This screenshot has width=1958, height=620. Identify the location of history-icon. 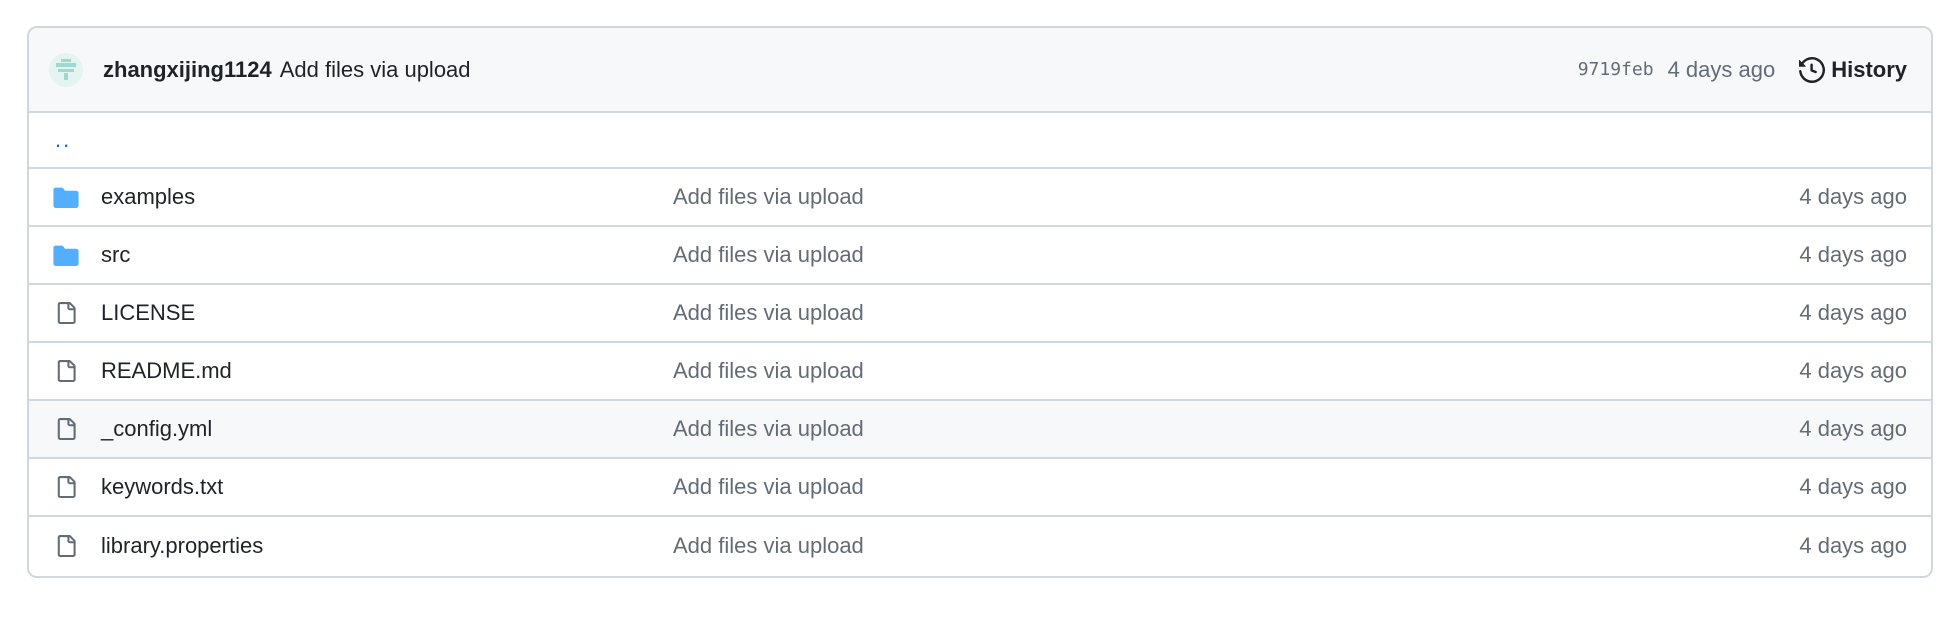
(1812, 69).